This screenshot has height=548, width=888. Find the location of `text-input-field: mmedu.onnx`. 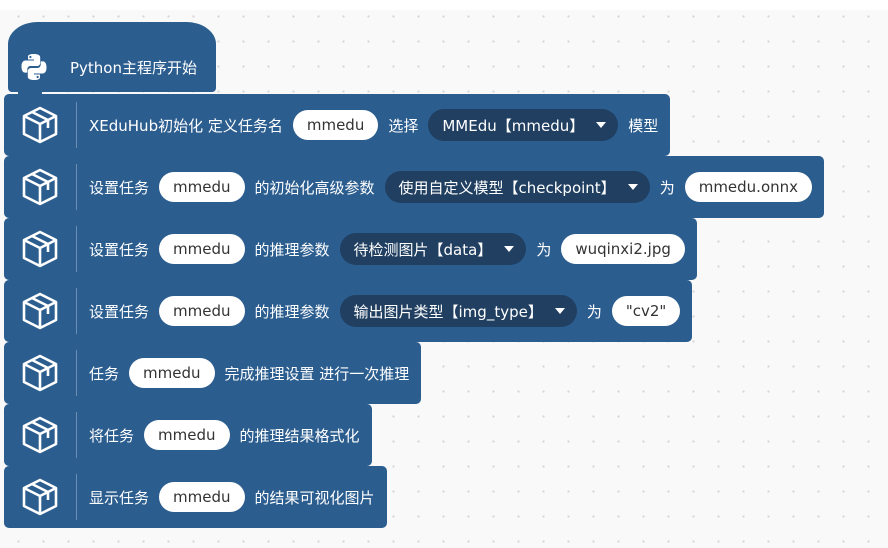

text-input-field: mmedu.onnx is located at coordinates (748, 187).